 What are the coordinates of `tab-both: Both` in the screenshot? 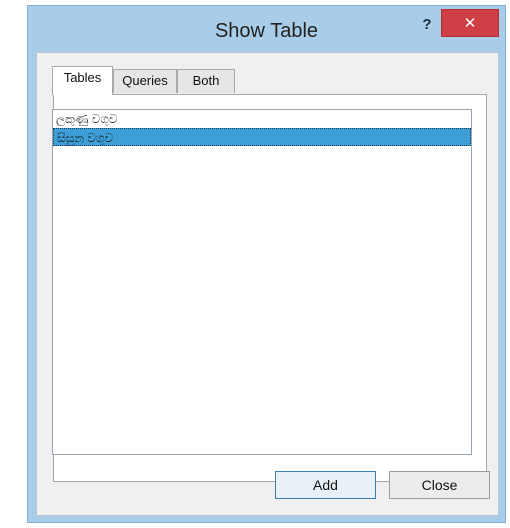 It's located at (206, 81).